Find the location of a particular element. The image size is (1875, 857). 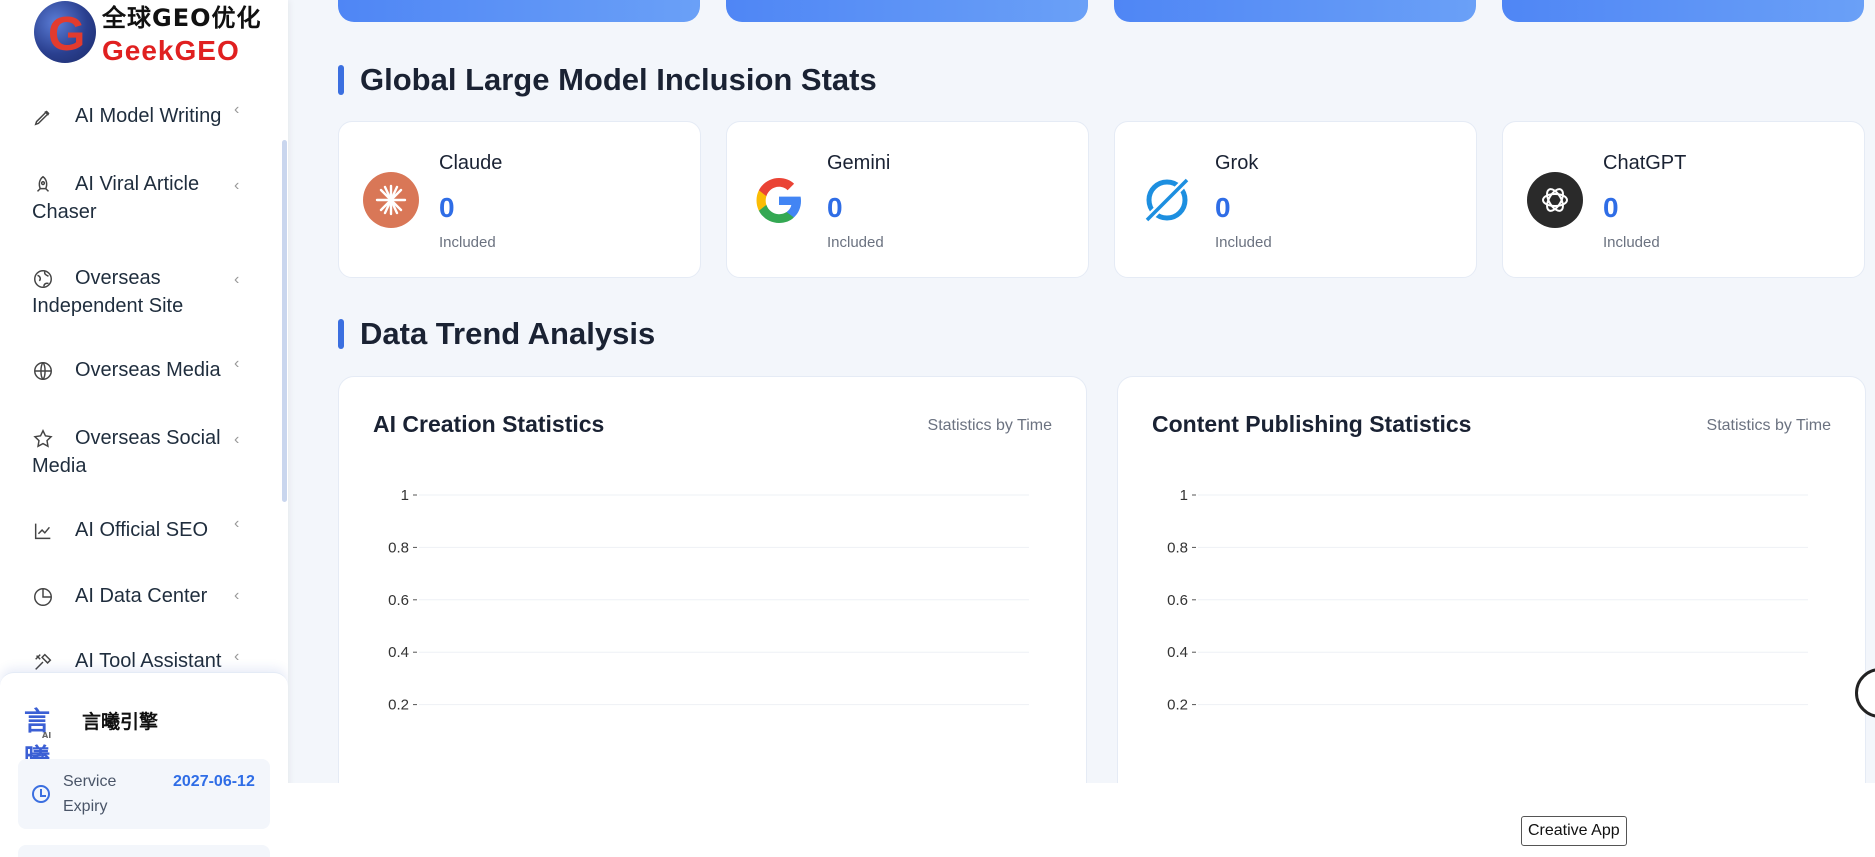

brand-logo: 言曦 AI is located at coordinates (47, 737).